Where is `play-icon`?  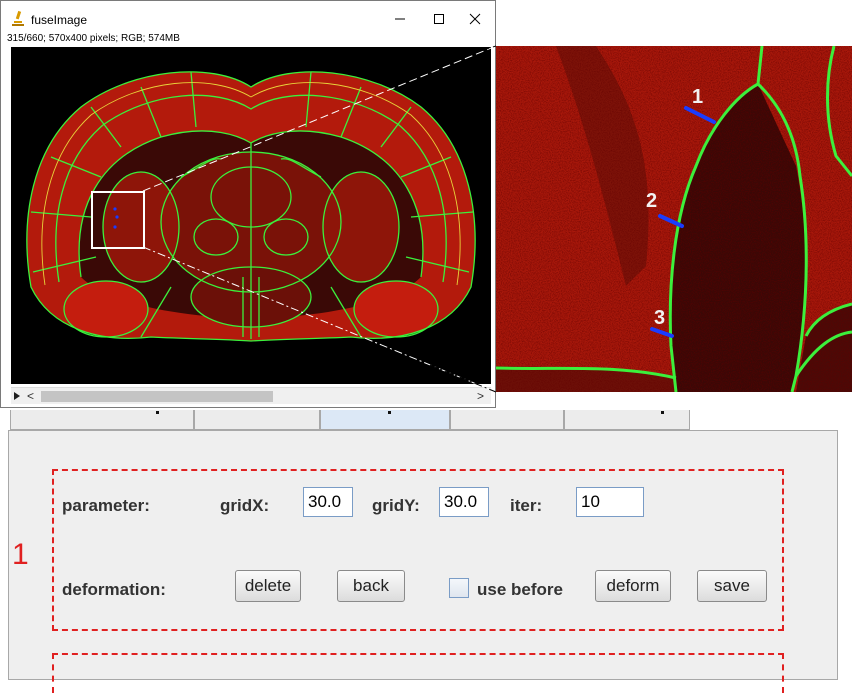 play-icon is located at coordinates (17, 396).